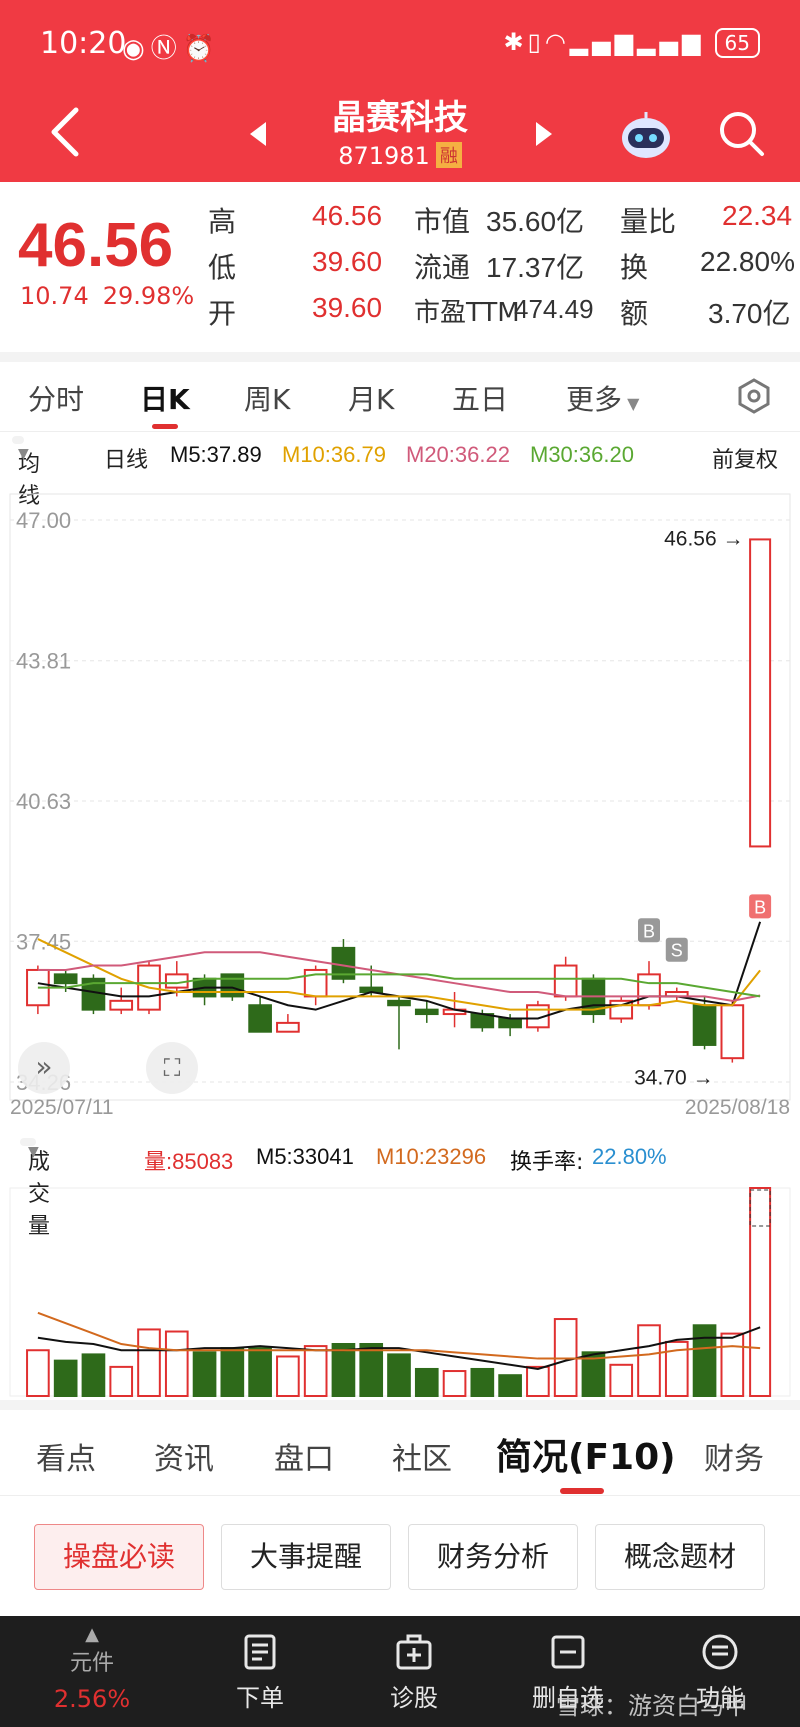 The height and width of the screenshot is (1727, 800). What do you see at coordinates (582, 454) in the screenshot?
I see `ma30-label: M30:36.20` at bounding box center [582, 454].